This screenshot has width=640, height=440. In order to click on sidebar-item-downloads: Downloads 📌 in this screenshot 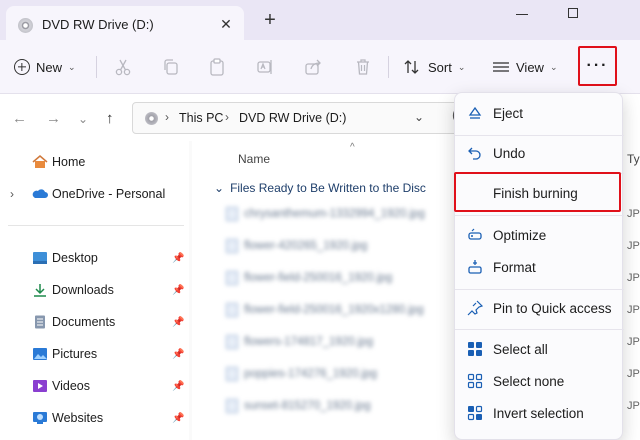, I will do `click(96, 290)`.